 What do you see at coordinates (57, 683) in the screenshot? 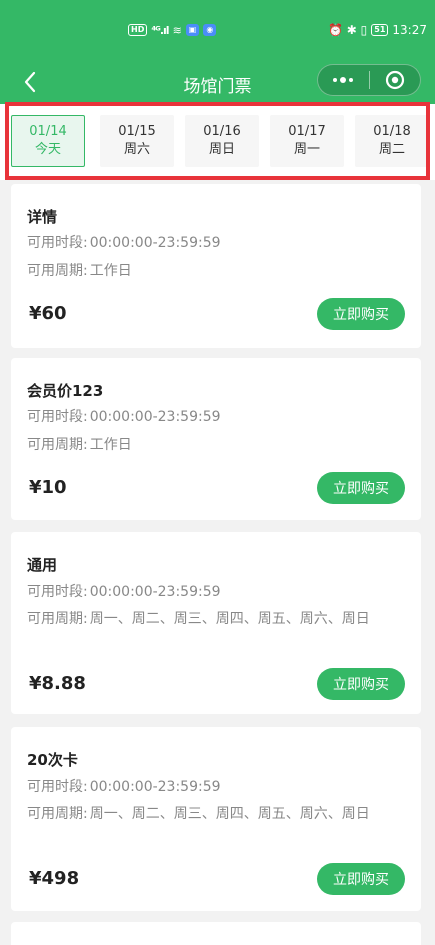
I see `ticket-price: ¥8.88` at bounding box center [57, 683].